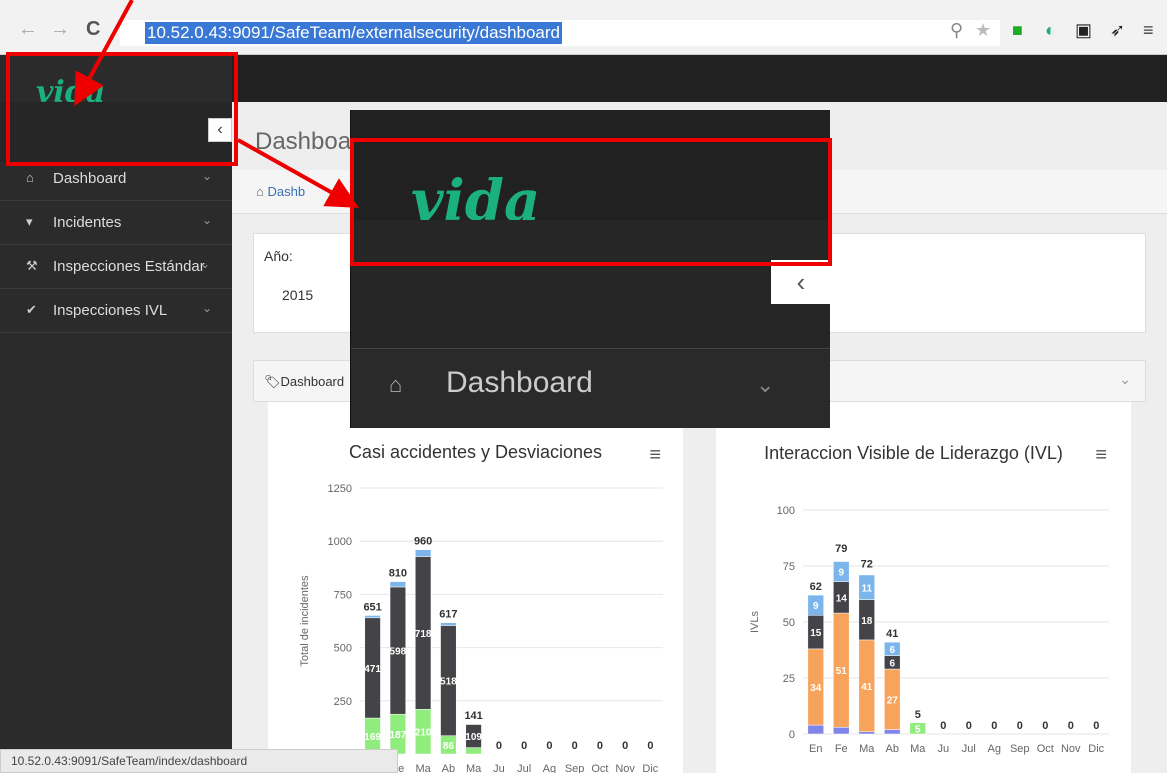 This screenshot has height=773, width=1167. What do you see at coordinates (372, 737) in the screenshot?
I see `data-label: 169` at bounding box center [372, 737].